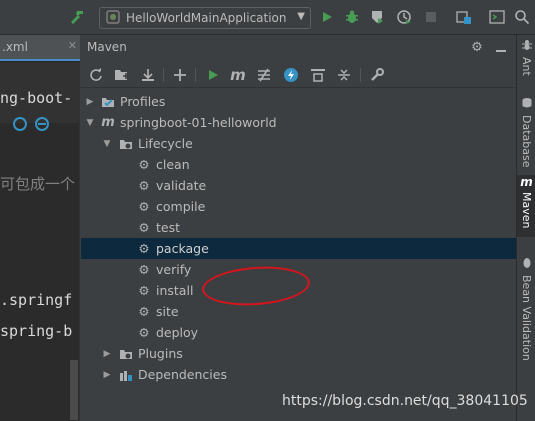 This screenshot has height=421, width=535. I want to click on debug-icon, so click(352, 17).